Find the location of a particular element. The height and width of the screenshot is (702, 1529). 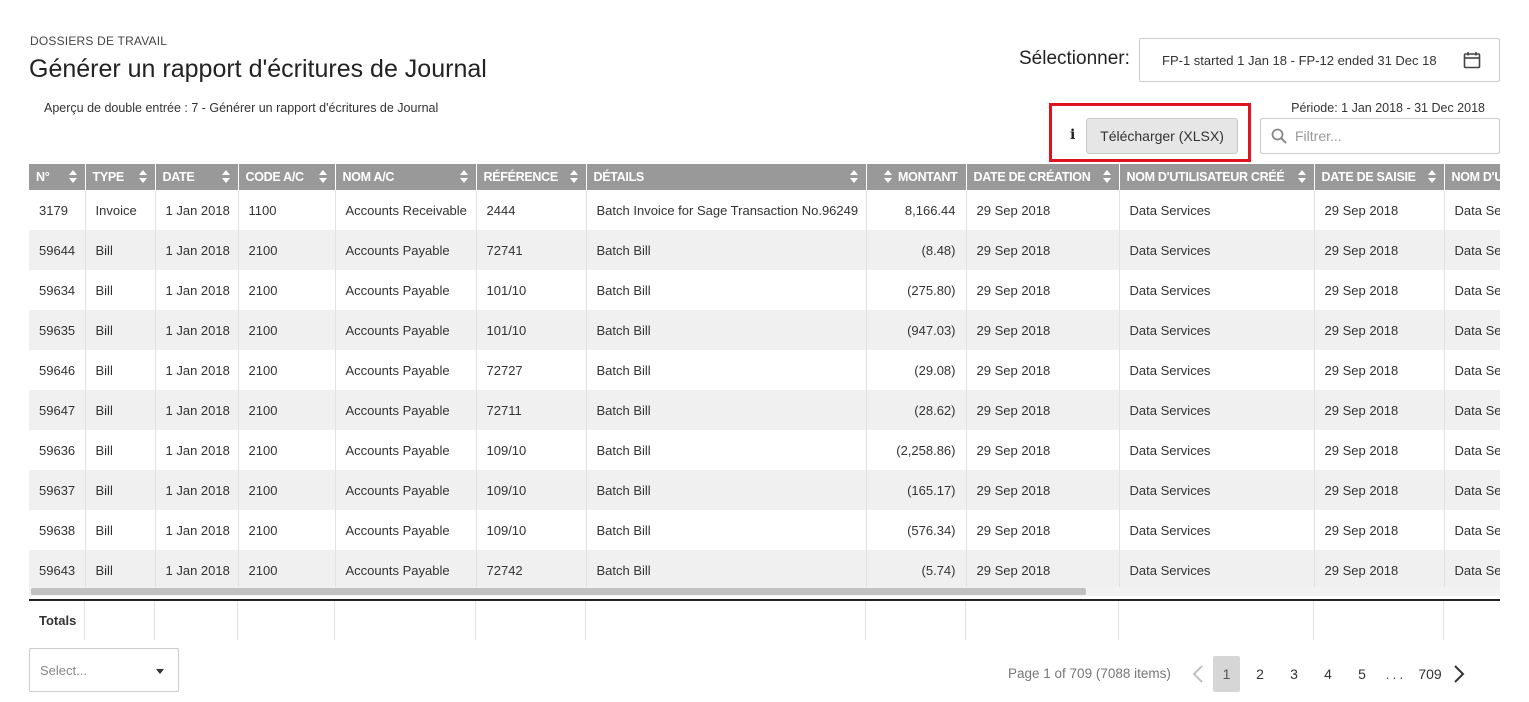

column-header: NOM D'U is located at coordinates (1472, 177).